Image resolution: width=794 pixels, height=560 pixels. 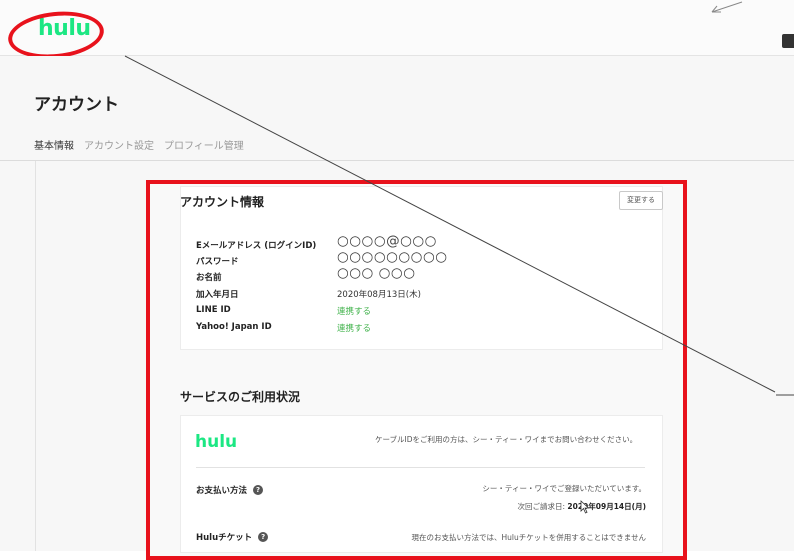 I want to click on yahoo-id-link: 連携する, so click(x=354, y=328).